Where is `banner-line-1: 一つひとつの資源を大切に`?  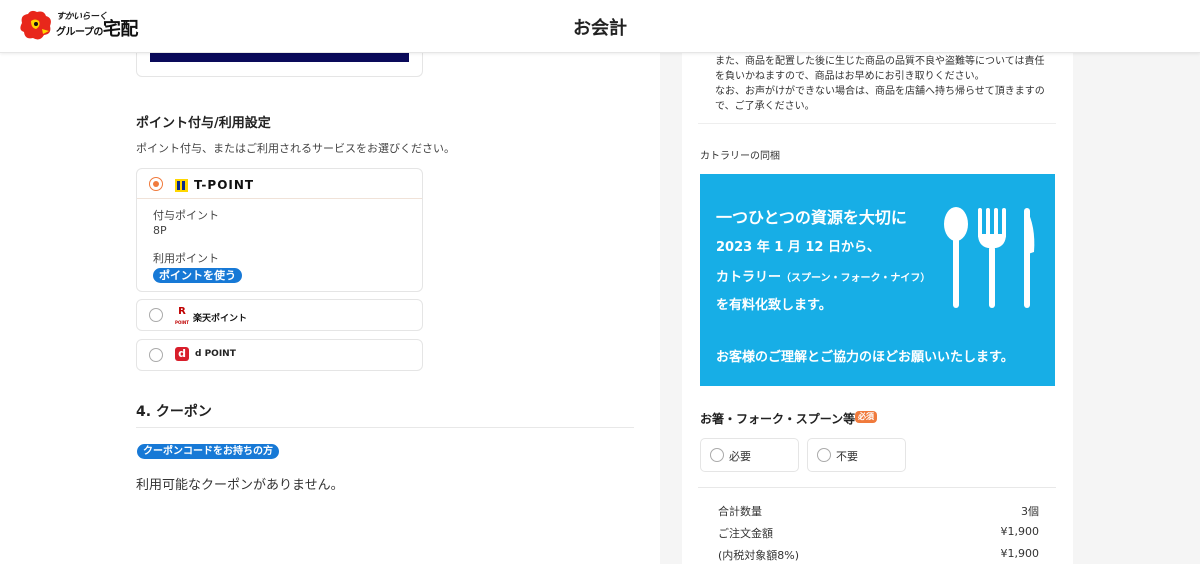 banner-line-1: 一つひとつの資源を大切に is located at coordinates (811, 217).